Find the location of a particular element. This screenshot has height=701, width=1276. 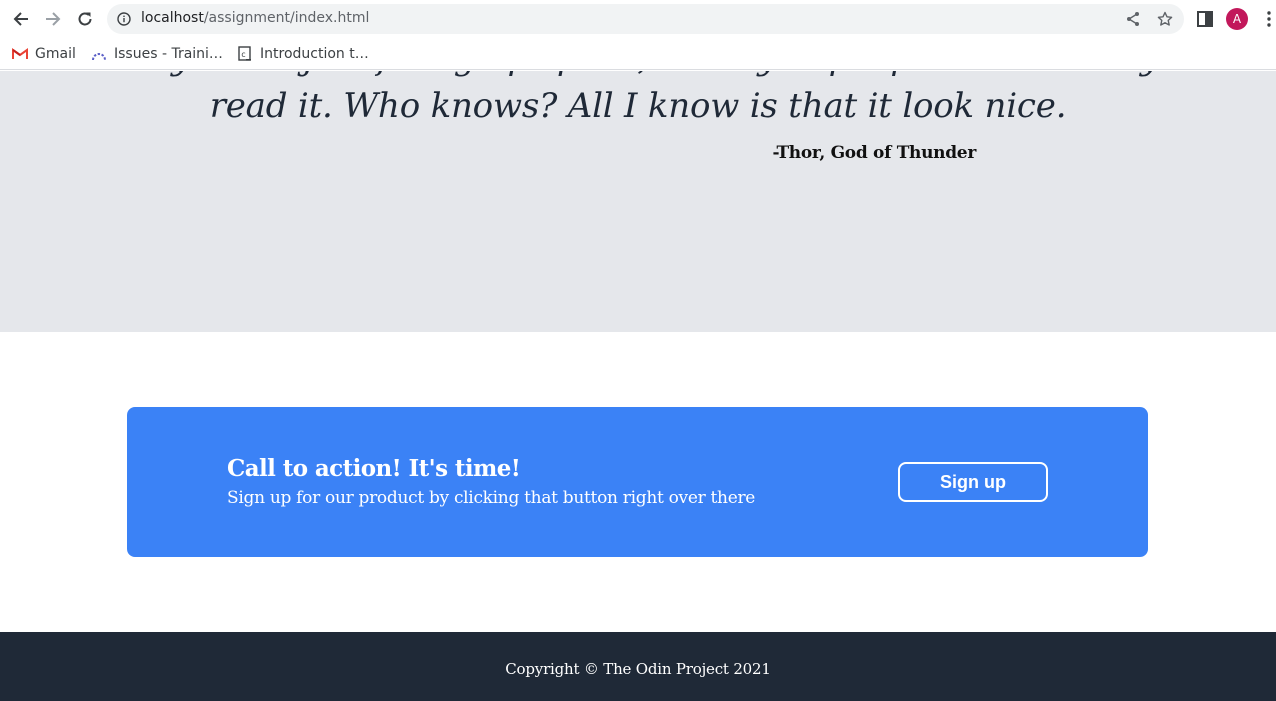

back-button is located at coordinates (21, 19).